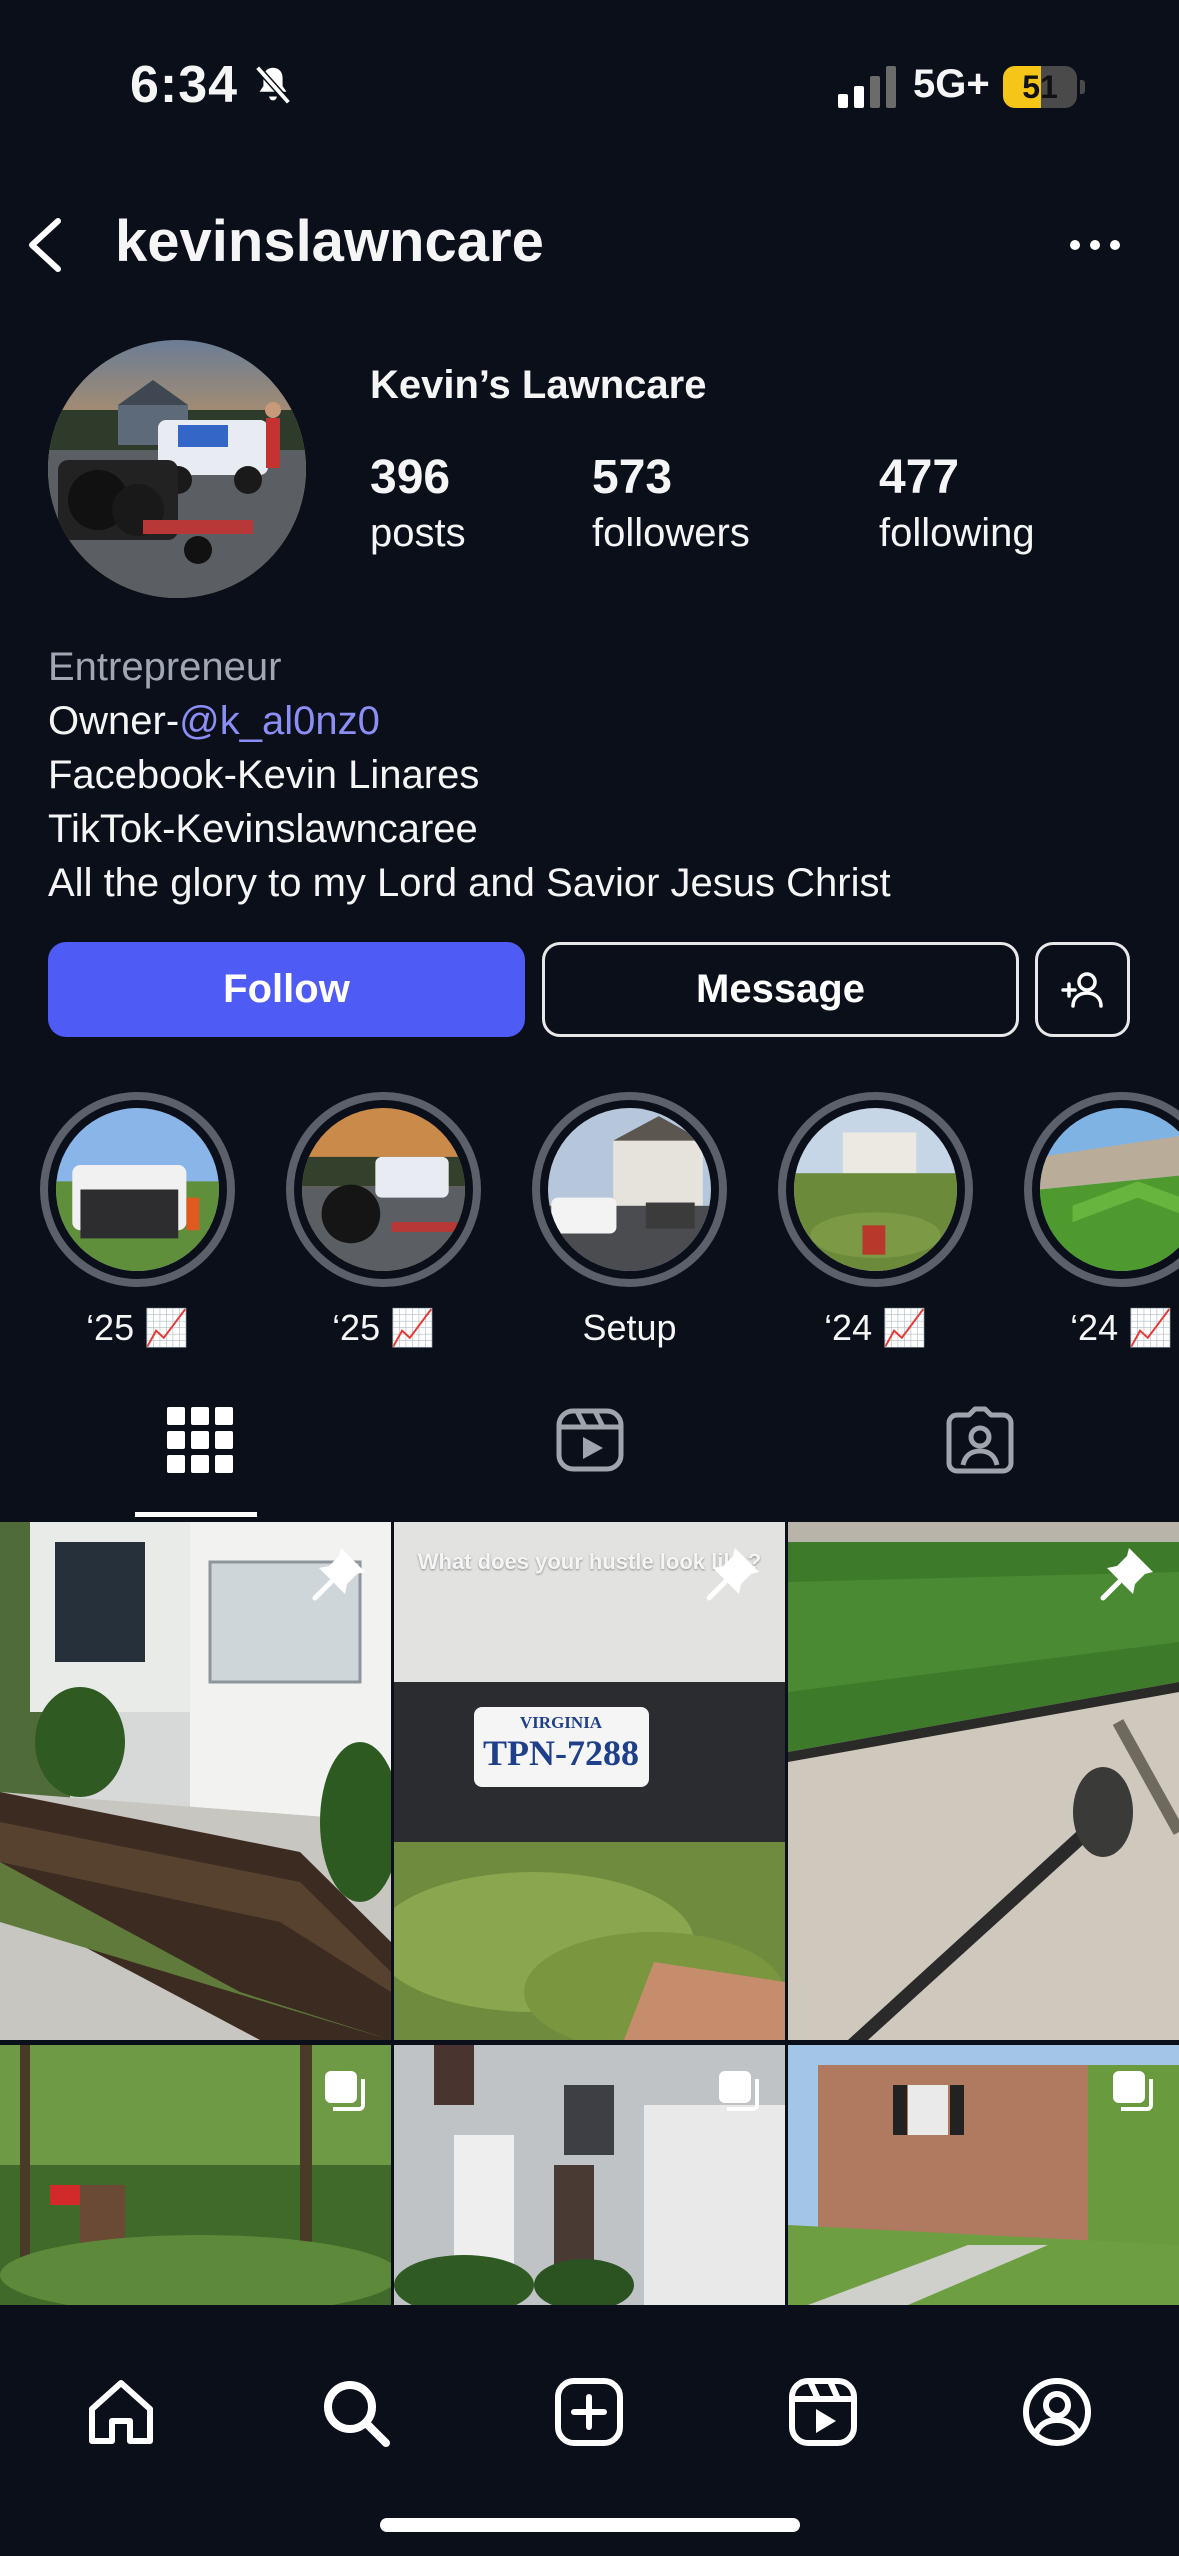 Image resolution: width=1179 pixels, height=2556 pixels. What do you see at coordinates (867, 87) in the screenshot?
I see `cellular-signal-icon` at bounding box center [867, 87].